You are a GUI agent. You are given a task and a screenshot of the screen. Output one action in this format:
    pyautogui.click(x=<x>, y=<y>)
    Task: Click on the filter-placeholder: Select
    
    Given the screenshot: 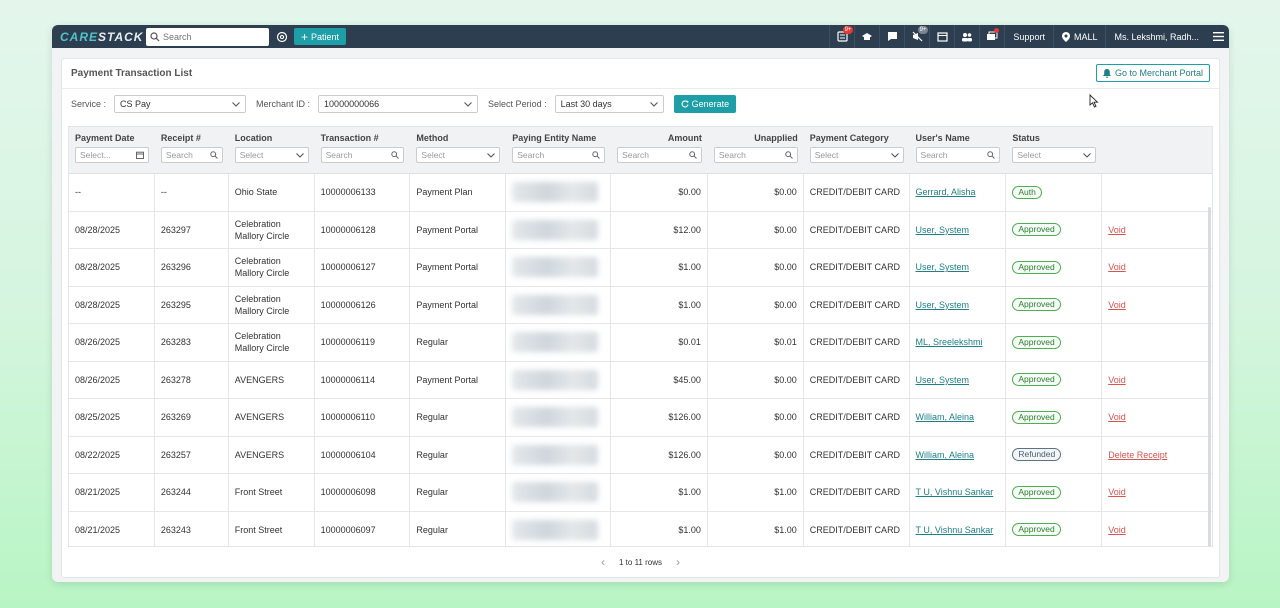 What is the action you would take?
    pyautogui.click(x=1029, y=155)
    